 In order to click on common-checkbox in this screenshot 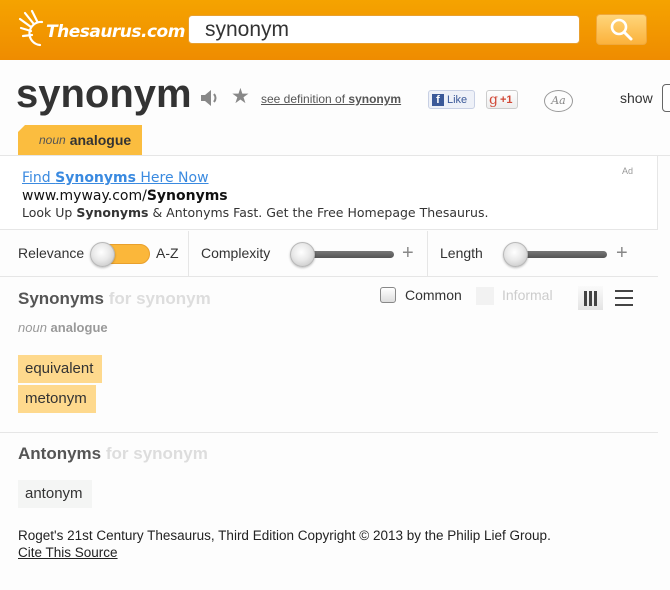, I will do `click(388, 295)`.